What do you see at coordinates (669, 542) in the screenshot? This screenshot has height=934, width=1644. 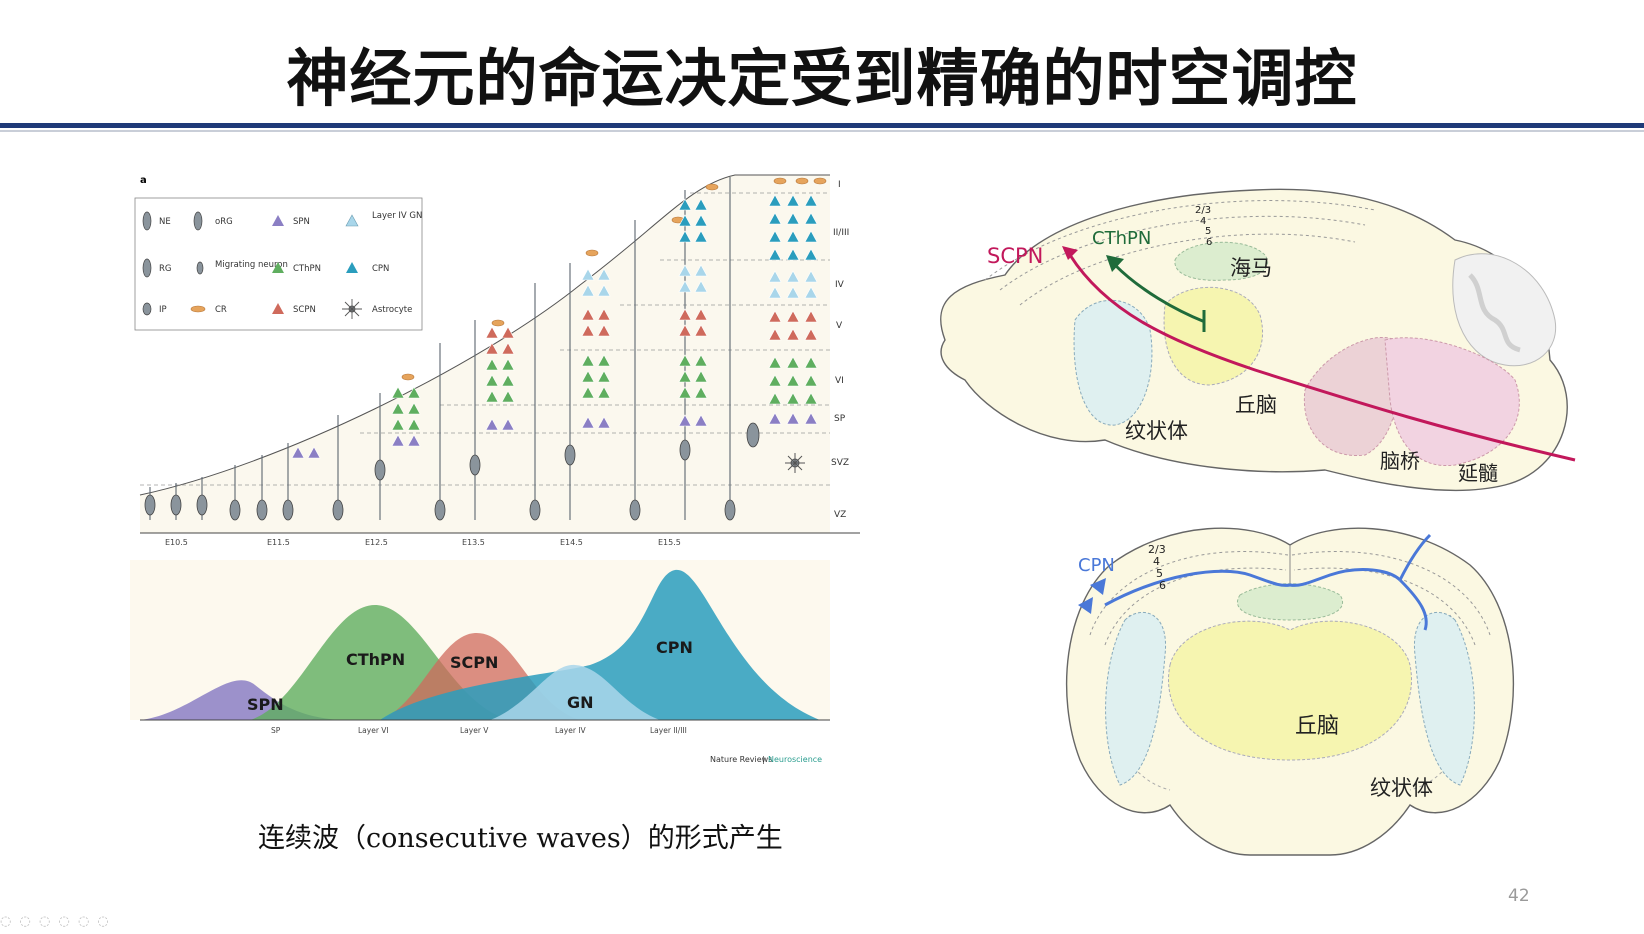 I see `age-label: E15.5` at bounding box center [669, 542].